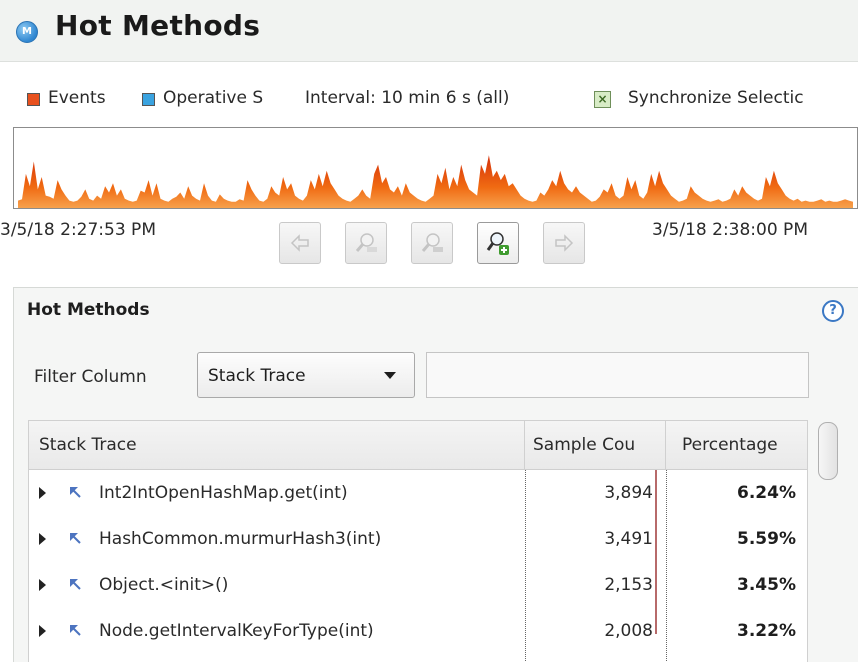  What do you see at coordinates (628, 539) in the screenshot?
I see `sample-count: 3,491` at bounding box center [628, 539].